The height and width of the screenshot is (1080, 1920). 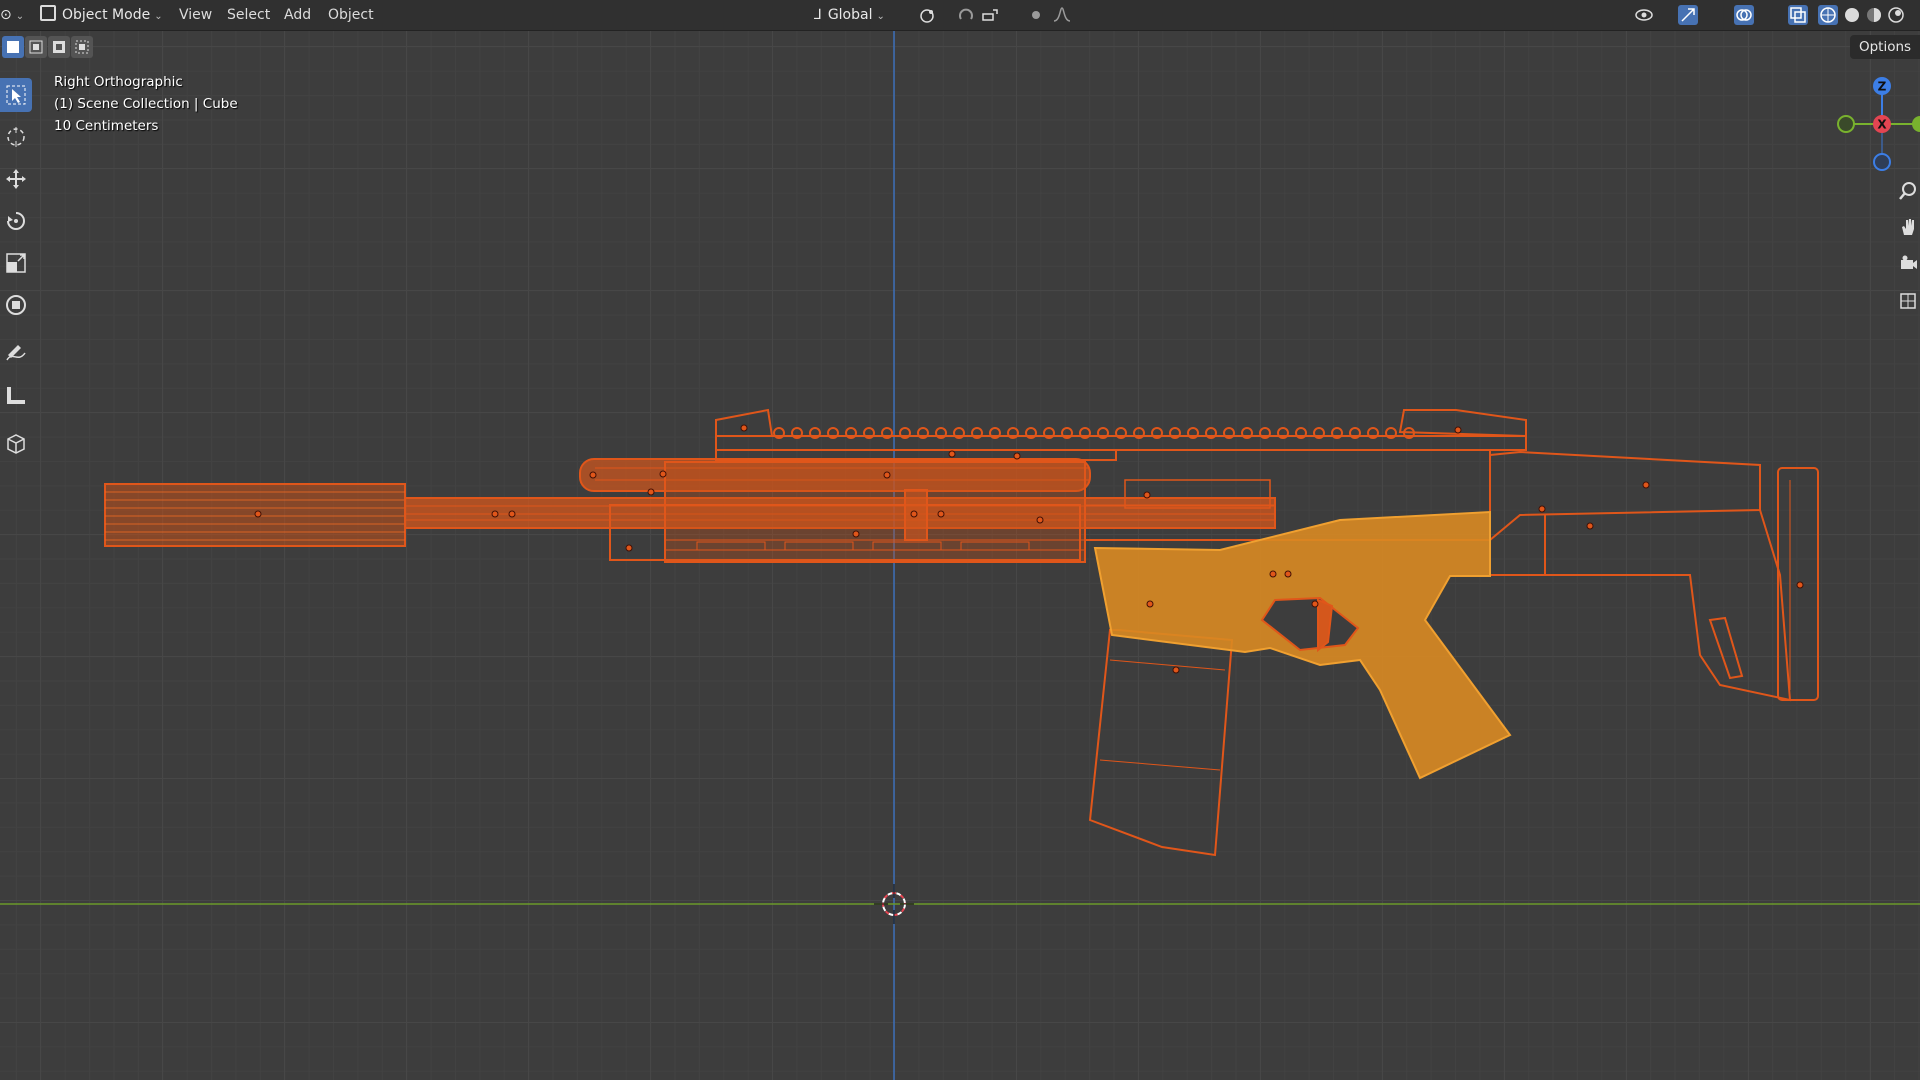 I want to click on orientation-icon: ⅃, so click(x=818, y=15).